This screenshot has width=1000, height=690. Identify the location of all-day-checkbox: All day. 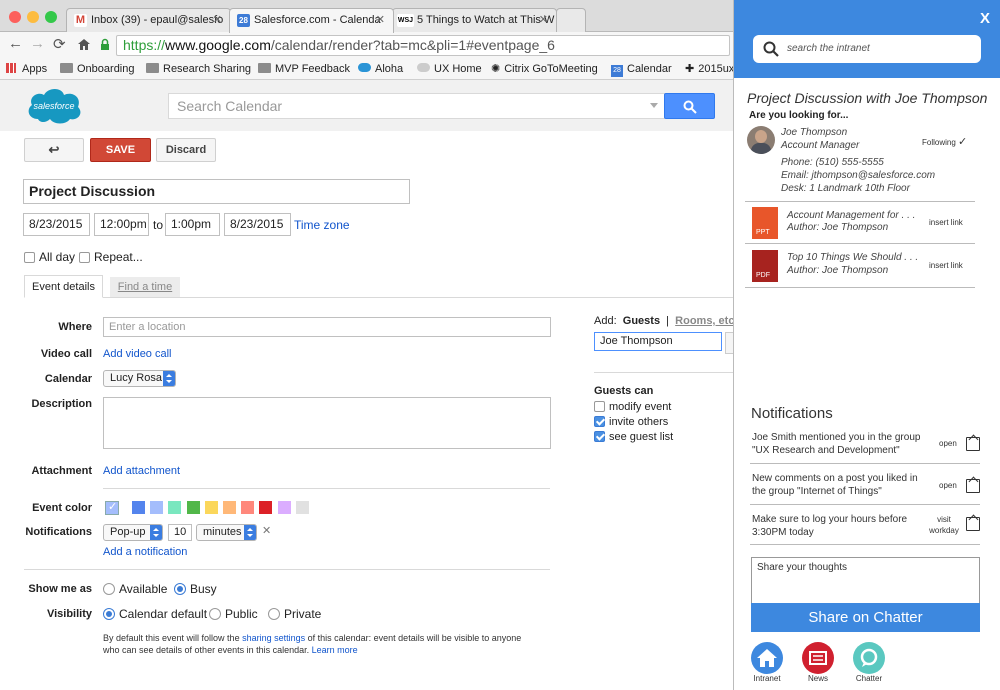
(49, 257).